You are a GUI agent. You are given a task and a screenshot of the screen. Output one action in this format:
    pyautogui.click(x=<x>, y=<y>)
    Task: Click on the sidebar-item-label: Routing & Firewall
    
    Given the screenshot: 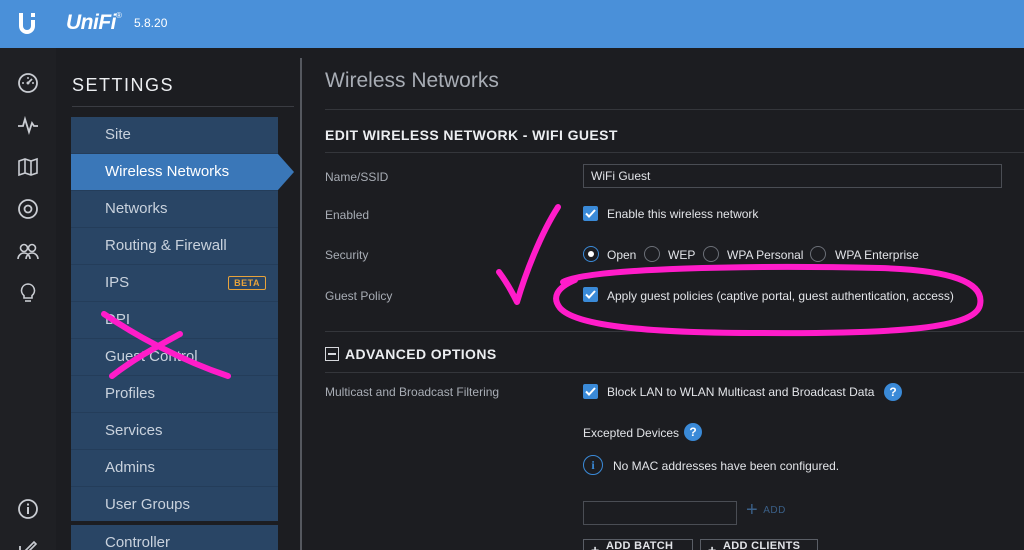 What is the action you would take?
    pyautogui.click(x=166, y=245)
    